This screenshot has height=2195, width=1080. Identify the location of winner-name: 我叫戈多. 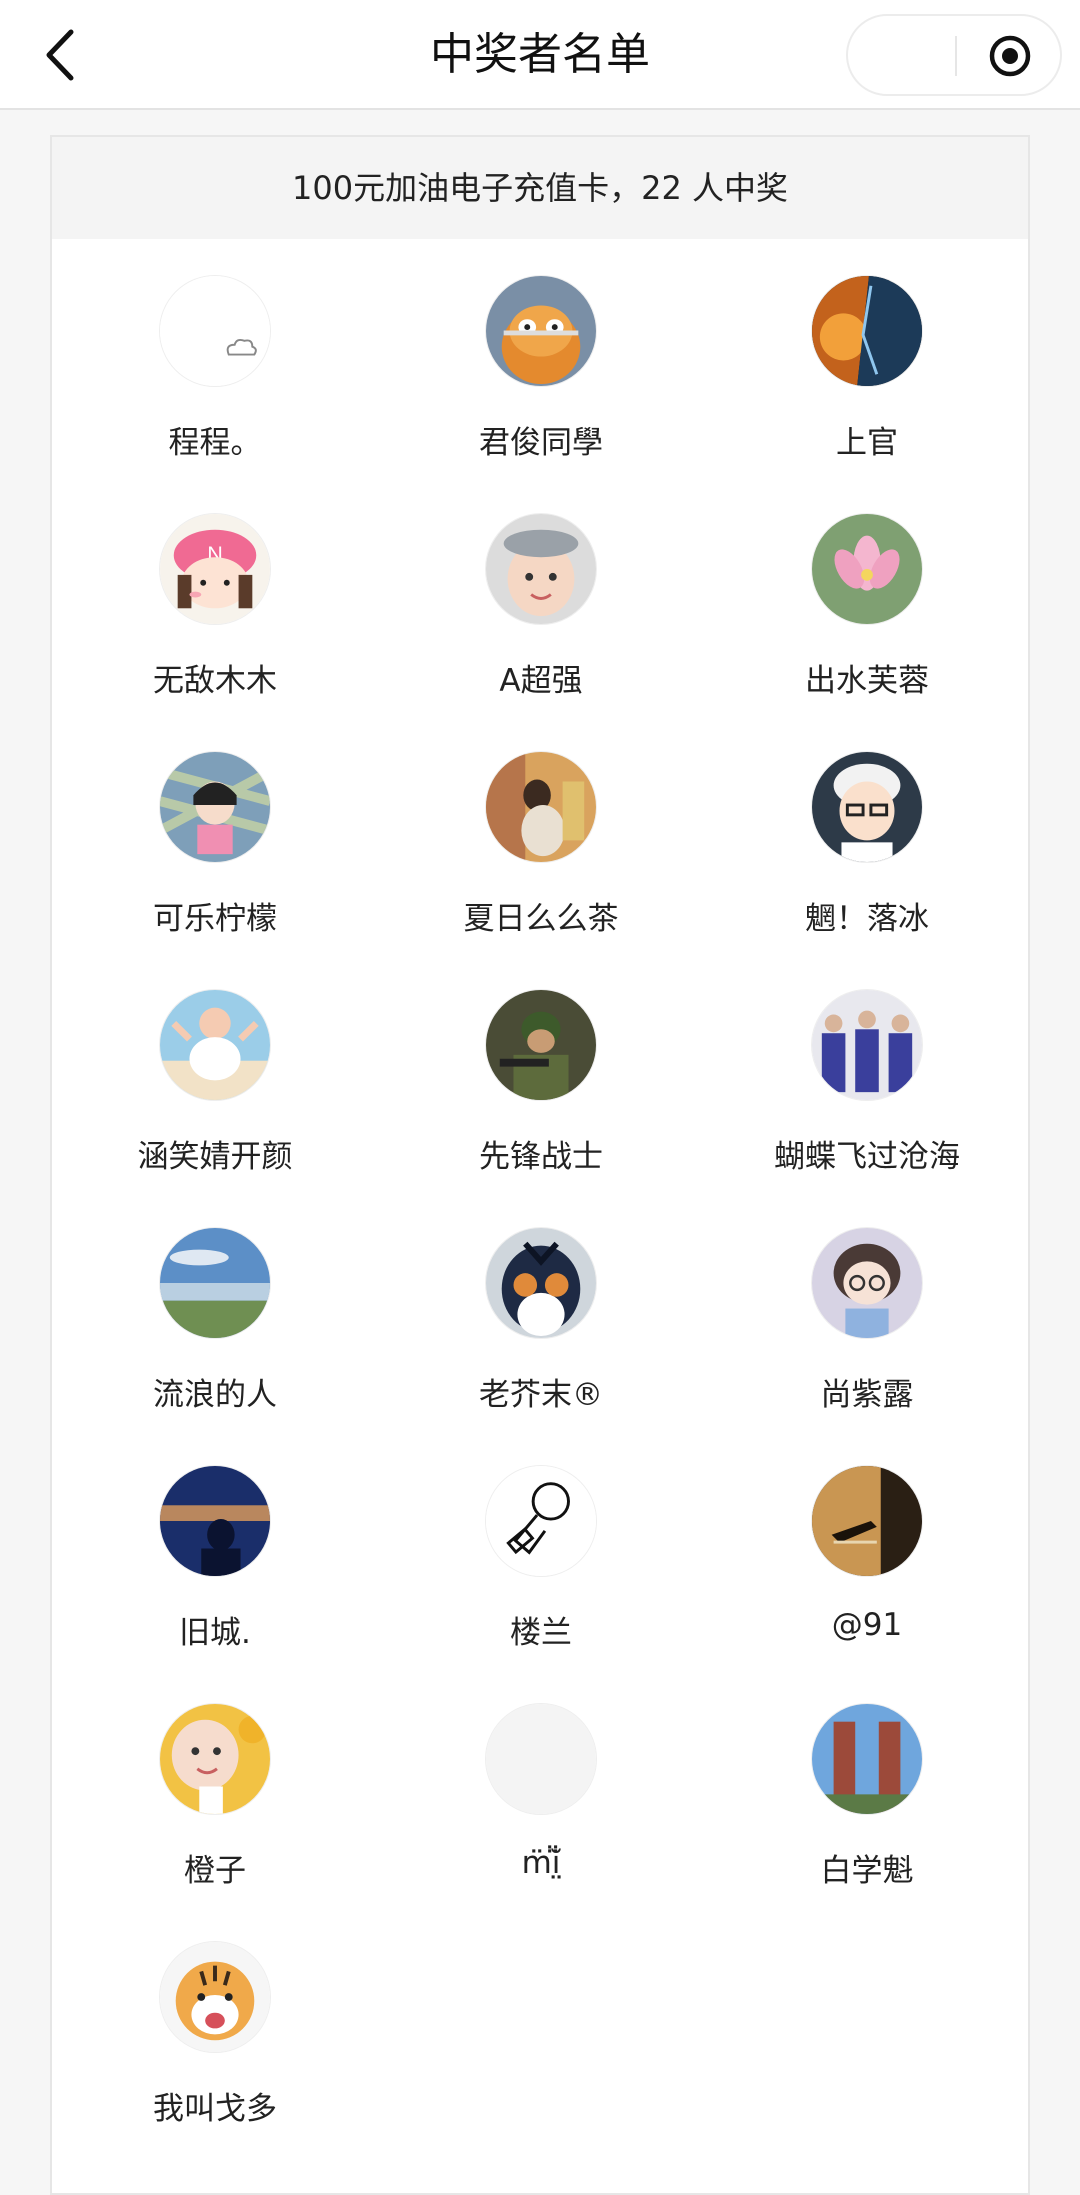
(215, 2109).